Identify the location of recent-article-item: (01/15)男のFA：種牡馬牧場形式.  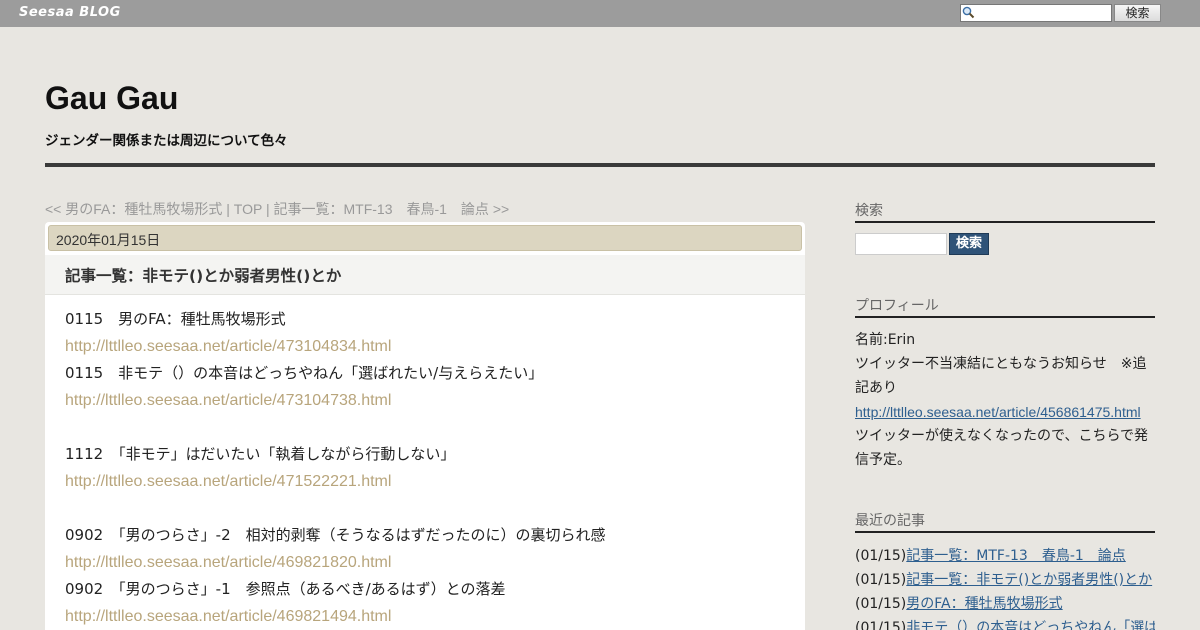
(1005, 604).